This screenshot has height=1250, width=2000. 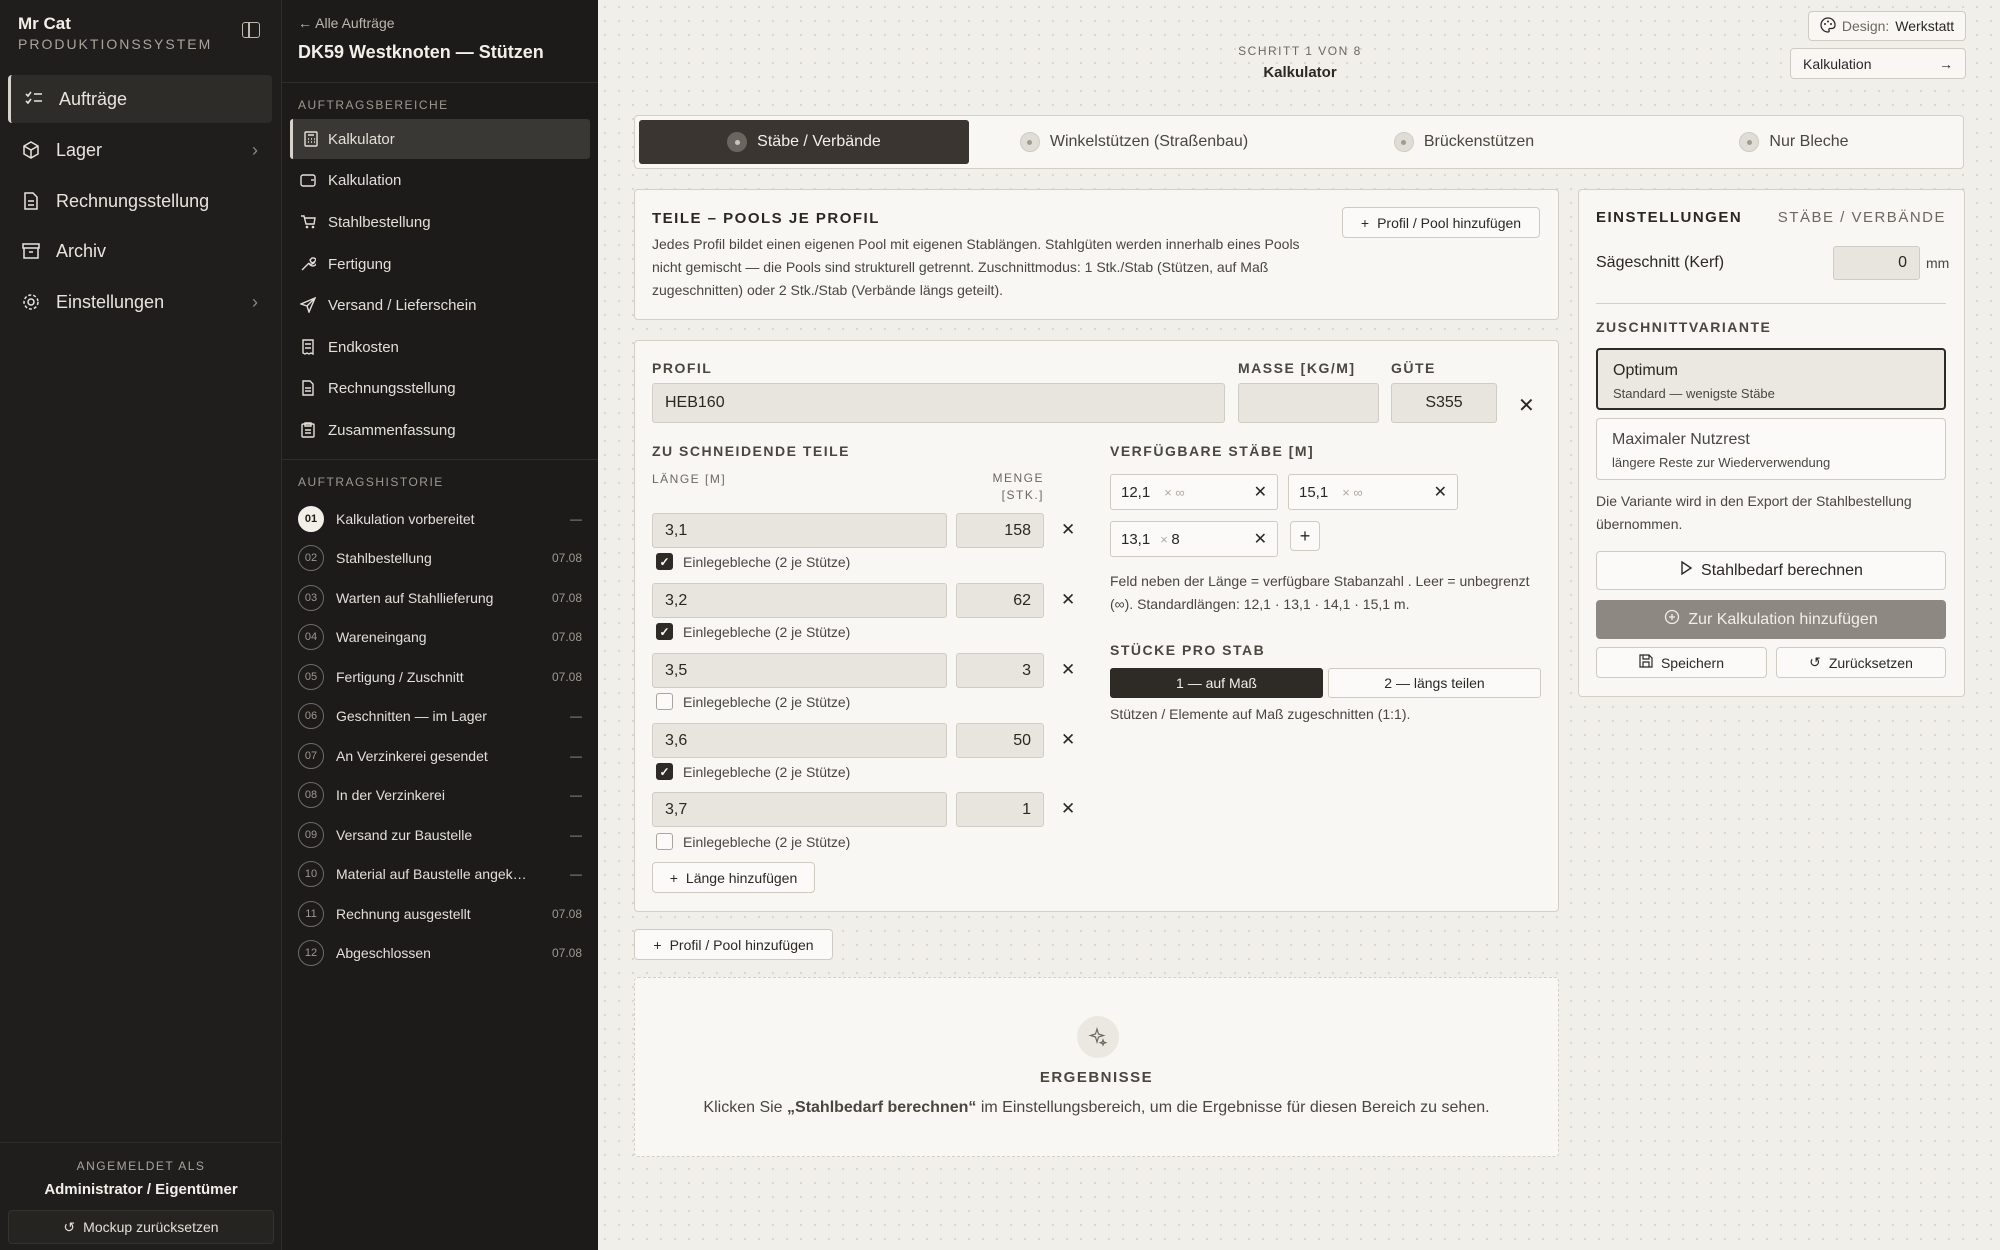 What do you see at coordinates (1434, 683) in the screenshot?
I see `per-bar-option-2: 2 — längs teilen` at bounding box center [1434, 683].